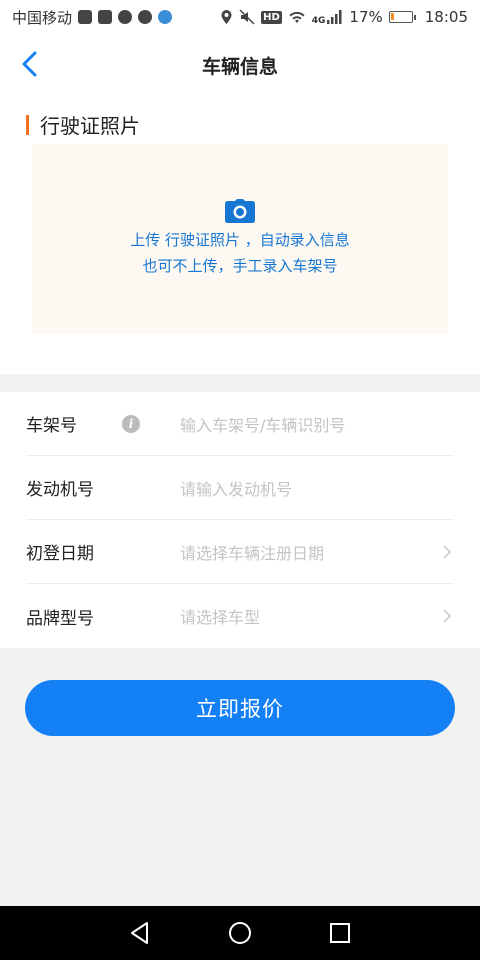 Image resolution: width=480 pixels, height=960 pixels. Describe the element at coordinates (125, 17) in the screenshot. I see `wechat-icon` at that location.